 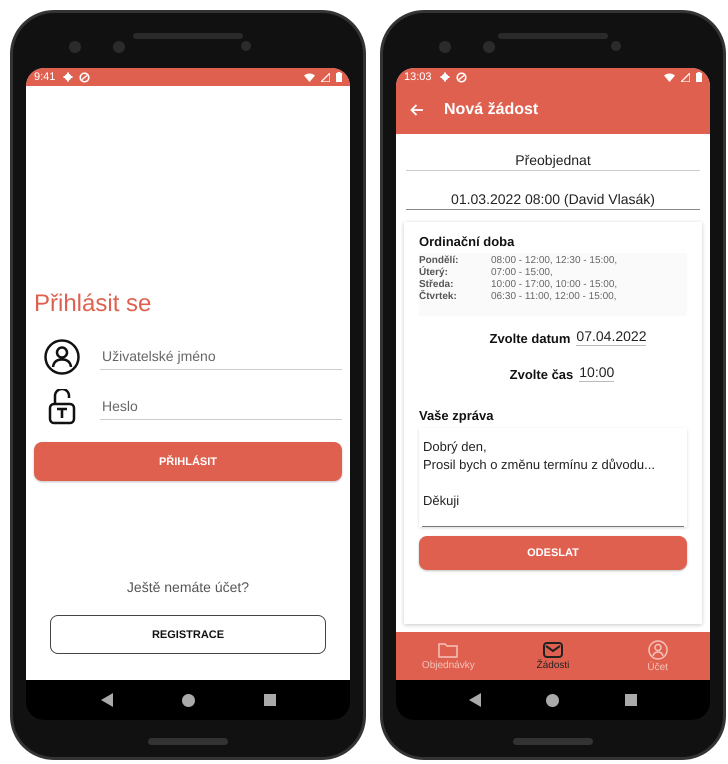 What do you see at coordinates (456, 415) in the screenshot?
I see `message-heading: Vaše zpráva` at bounding box center [456, 415].